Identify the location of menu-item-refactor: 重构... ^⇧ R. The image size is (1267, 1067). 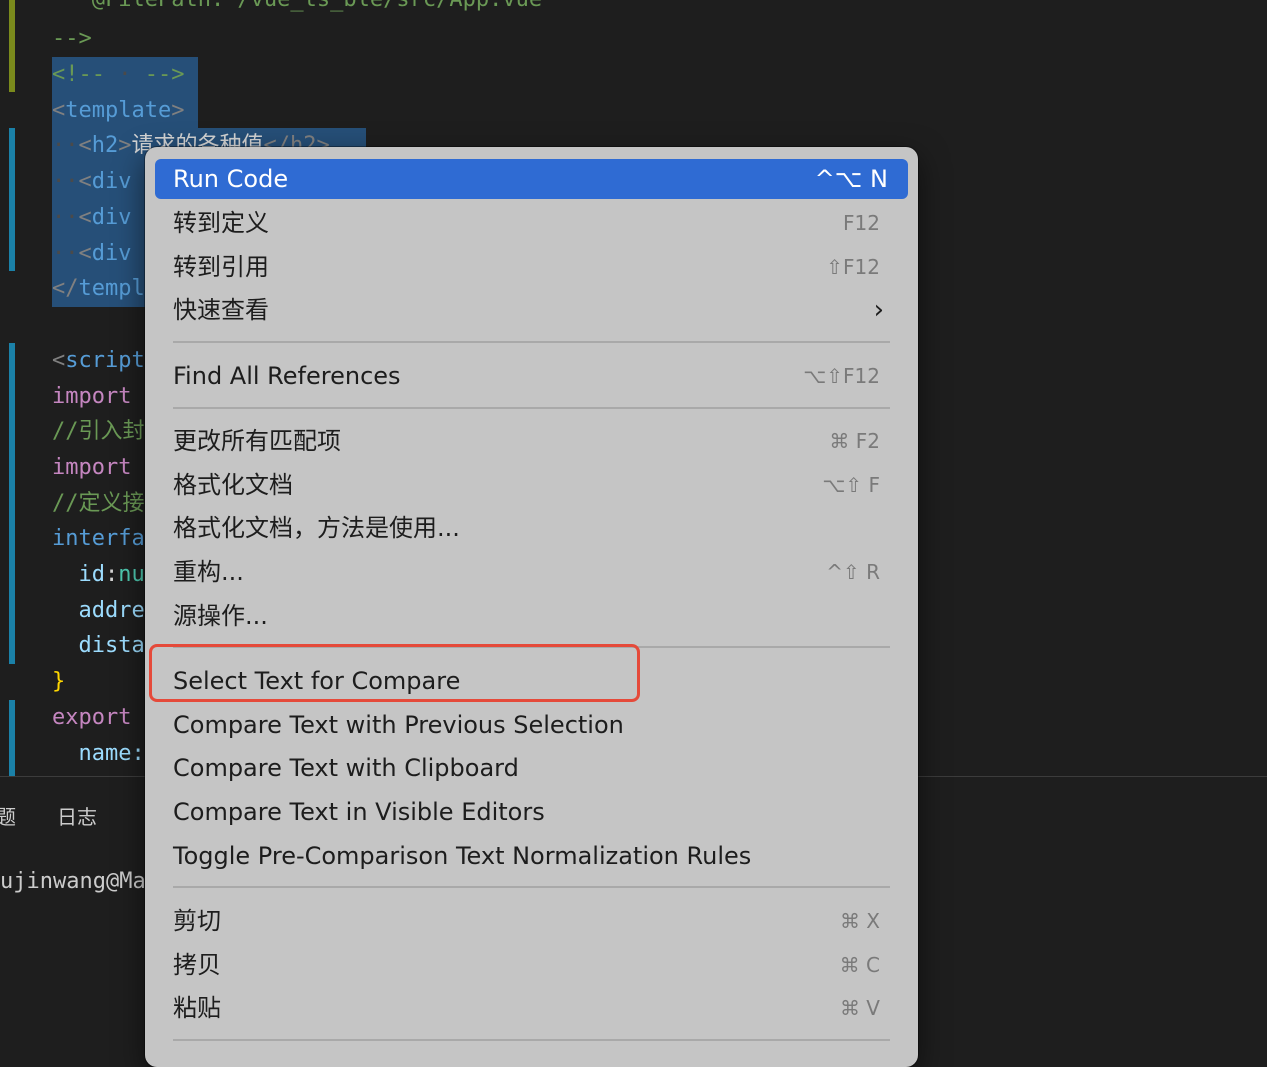
(531, 572).